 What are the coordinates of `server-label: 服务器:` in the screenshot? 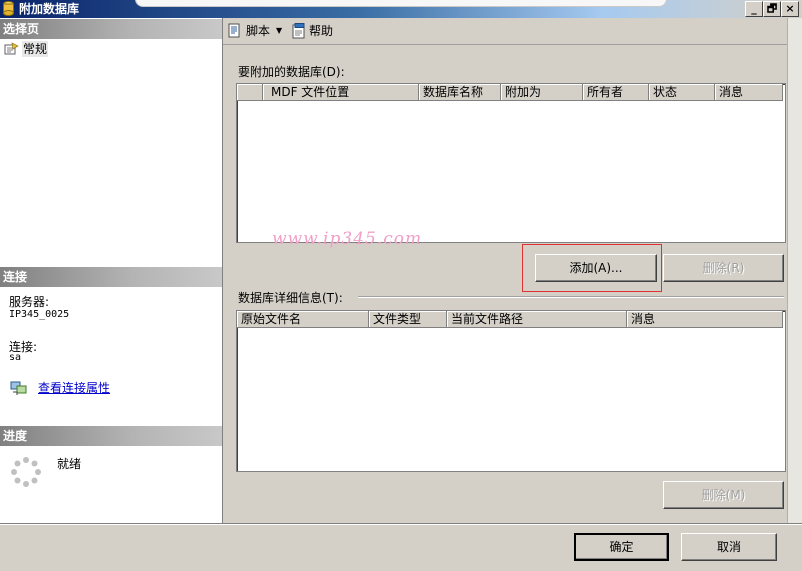 It's located at (29, 302).